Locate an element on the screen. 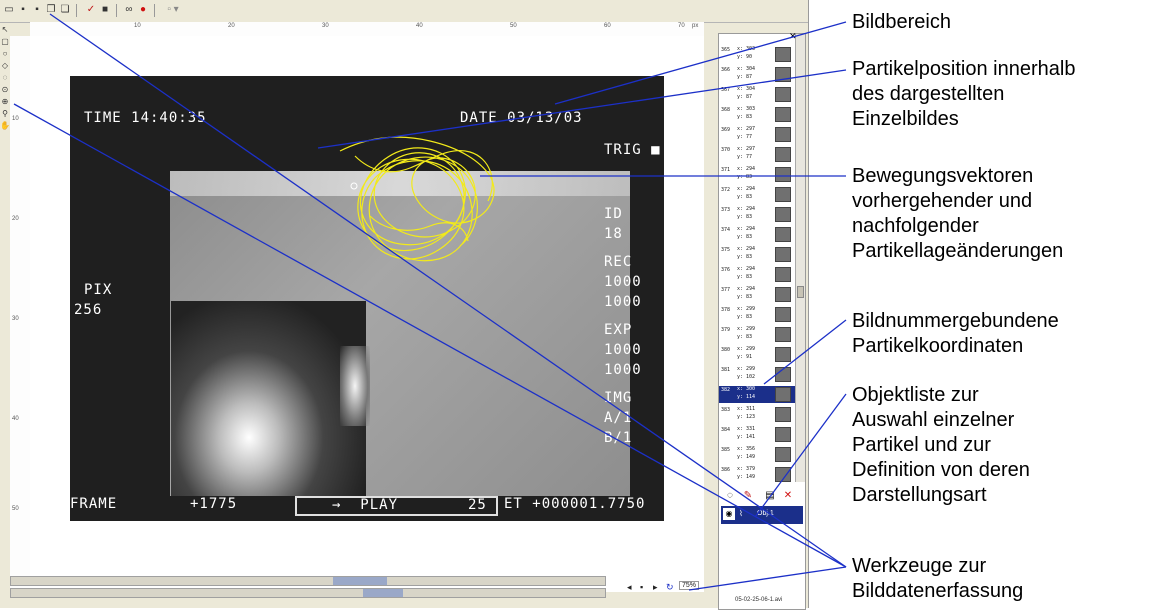 Image resolution: width=1165 pixels, height=610 pixels. next-frame-icon: ▸ is located at coordinates (655, 587).